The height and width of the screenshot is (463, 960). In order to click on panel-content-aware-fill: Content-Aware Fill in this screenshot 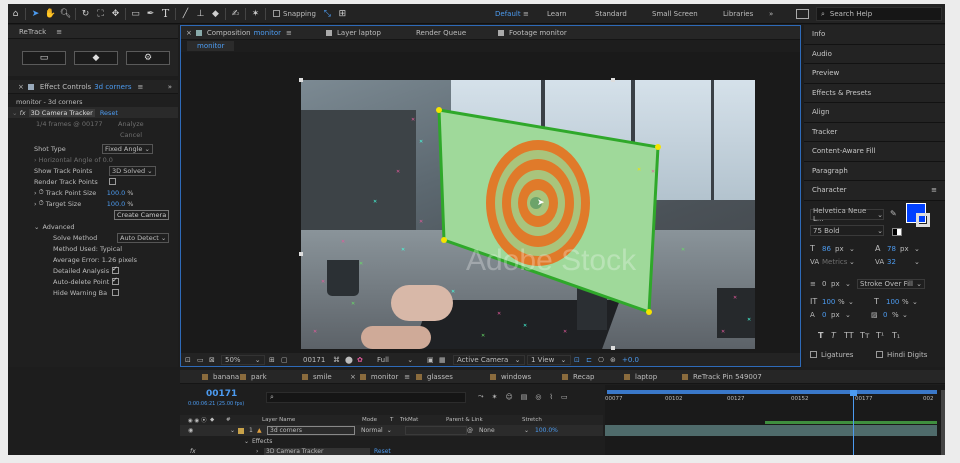, I will do `click(874, 152)`.